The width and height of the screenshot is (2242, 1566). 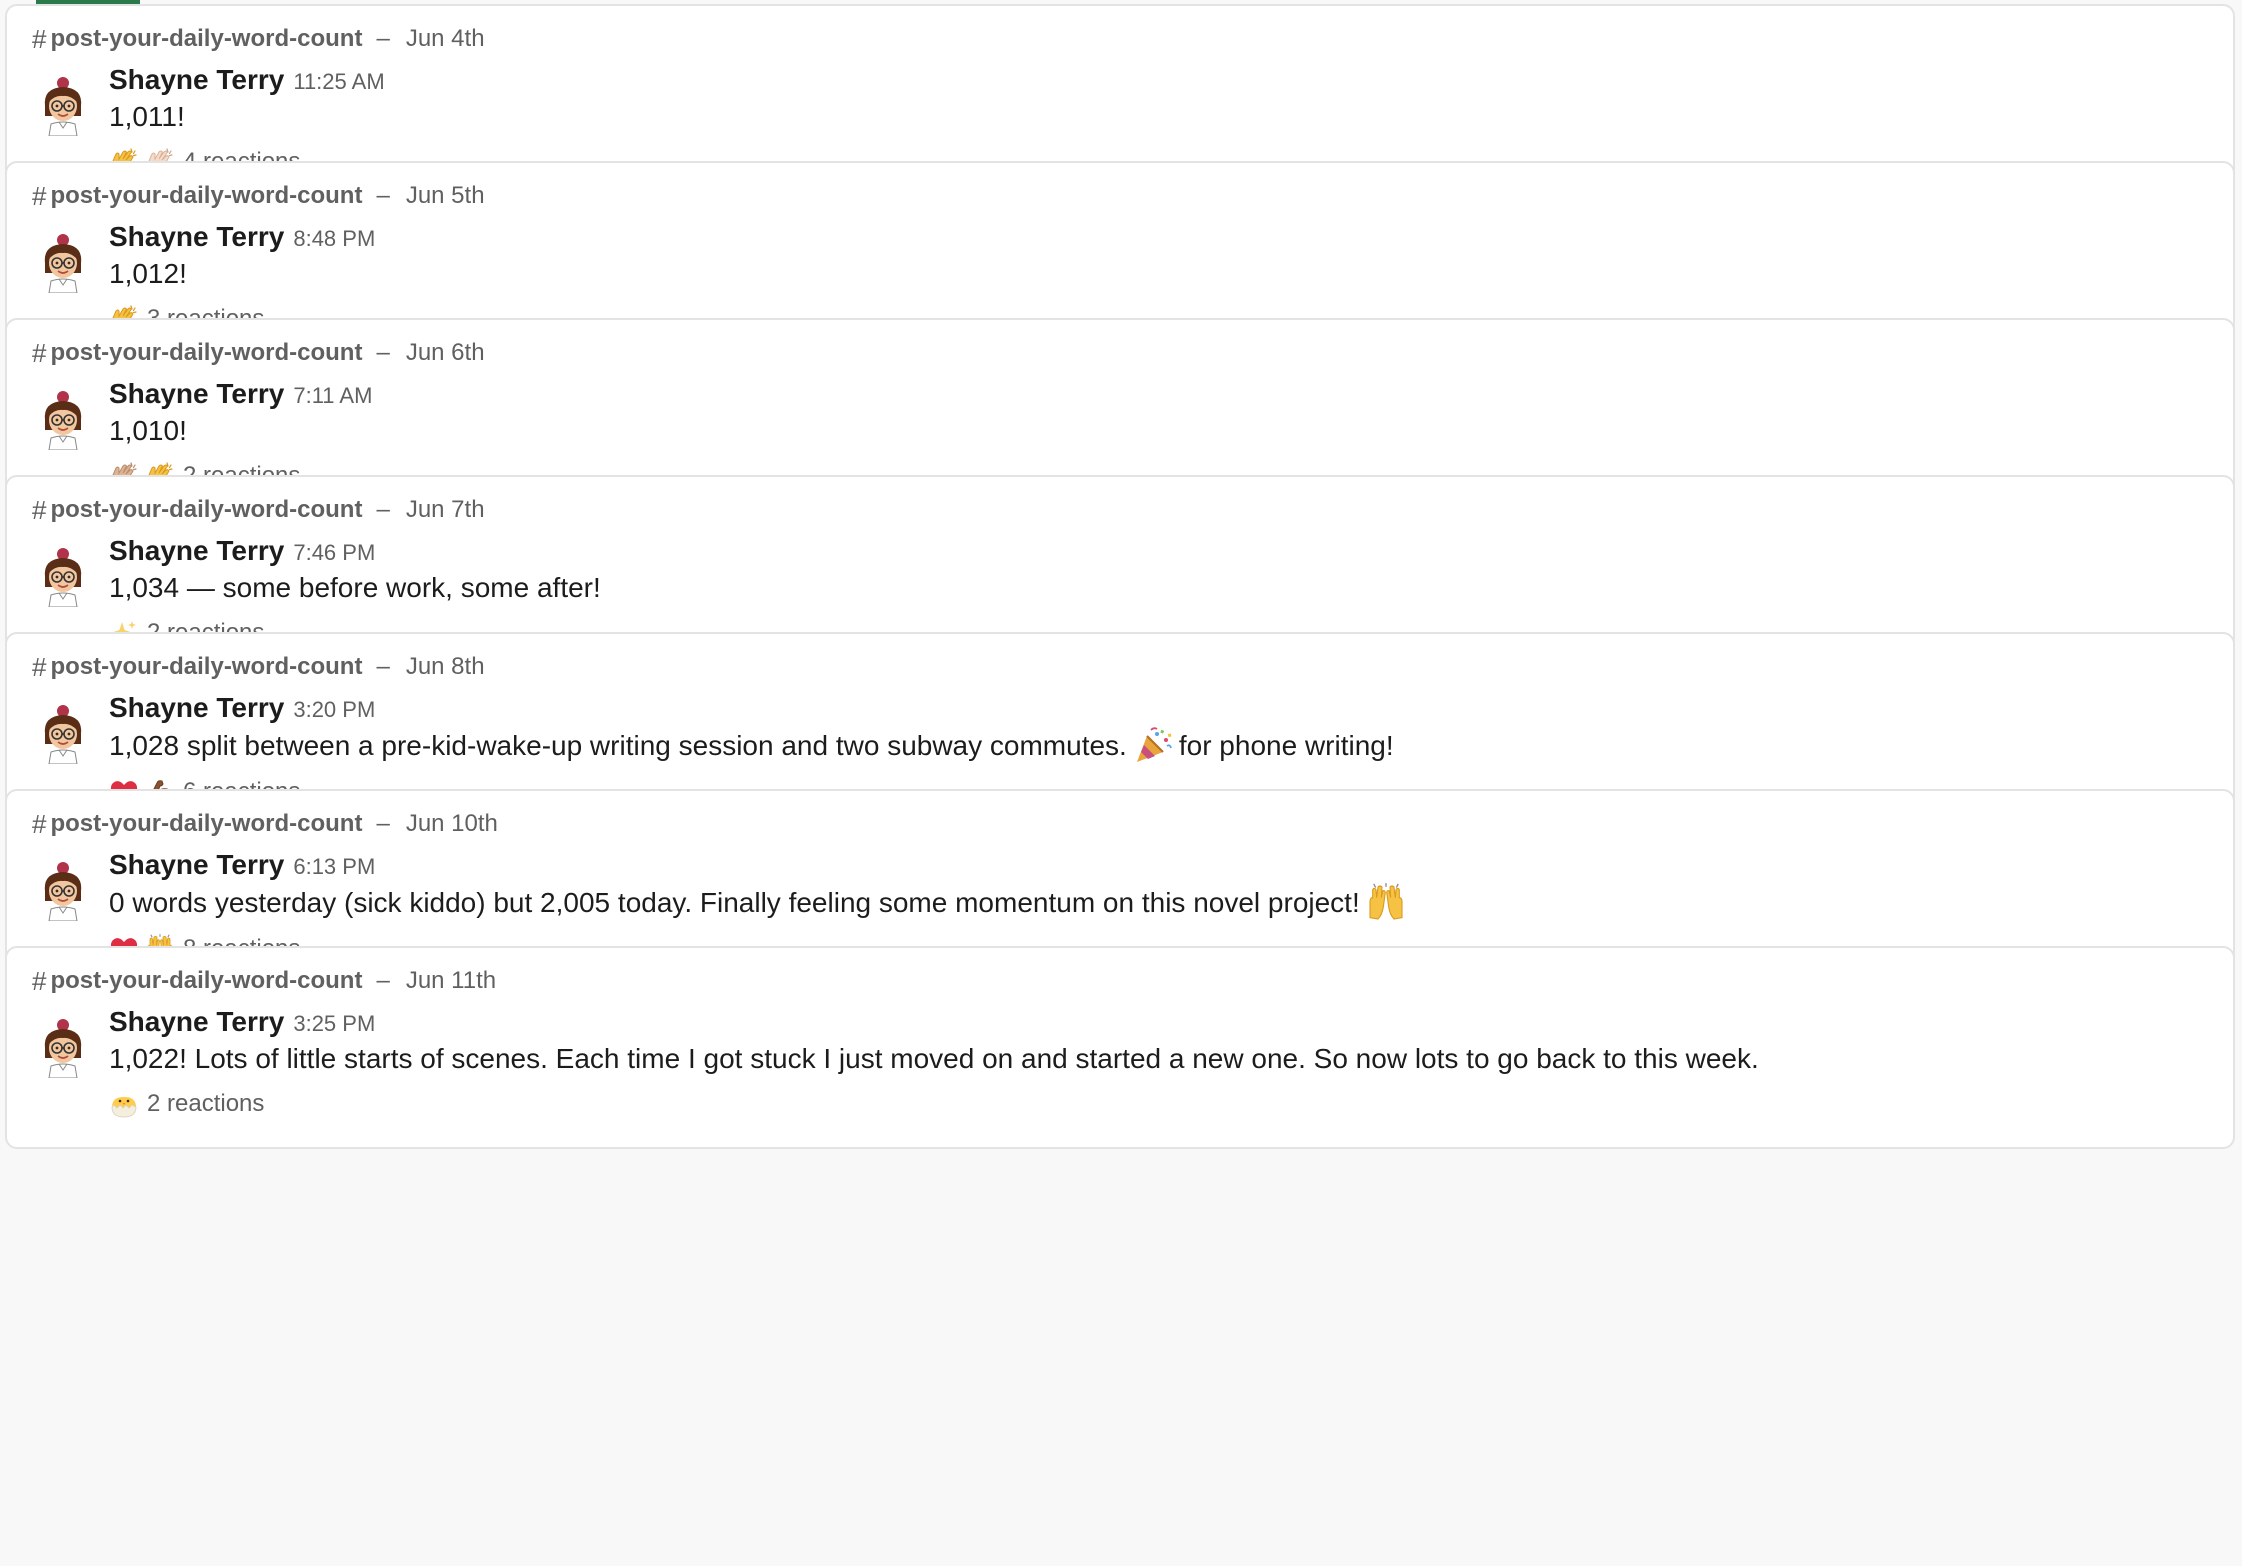 I want to click on reactions-row: 2 reactions, so click(x=1161, y=1104).